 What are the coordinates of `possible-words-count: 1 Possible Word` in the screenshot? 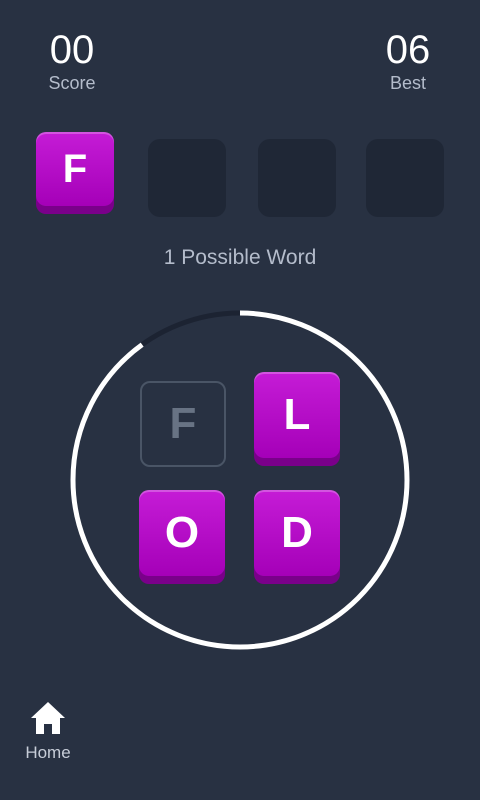 It's located at (240, 257).